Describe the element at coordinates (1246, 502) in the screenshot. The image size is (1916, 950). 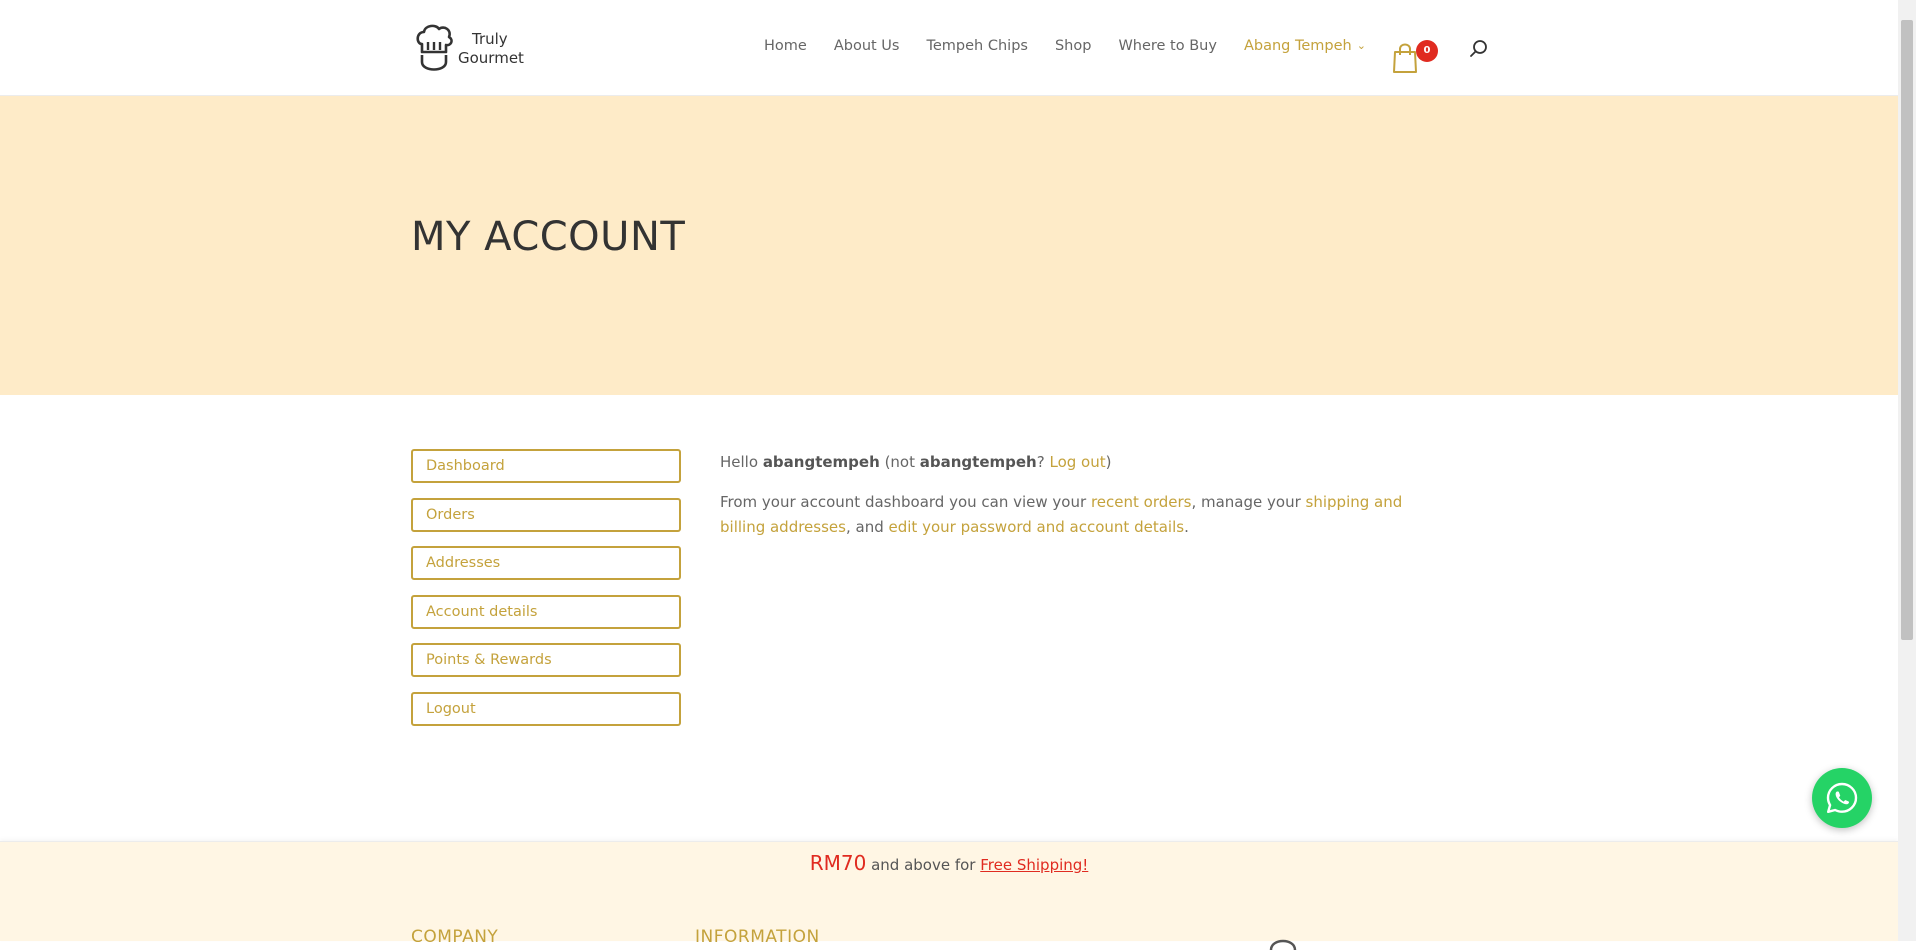
I see `desc-mid: , manage your` at that location.